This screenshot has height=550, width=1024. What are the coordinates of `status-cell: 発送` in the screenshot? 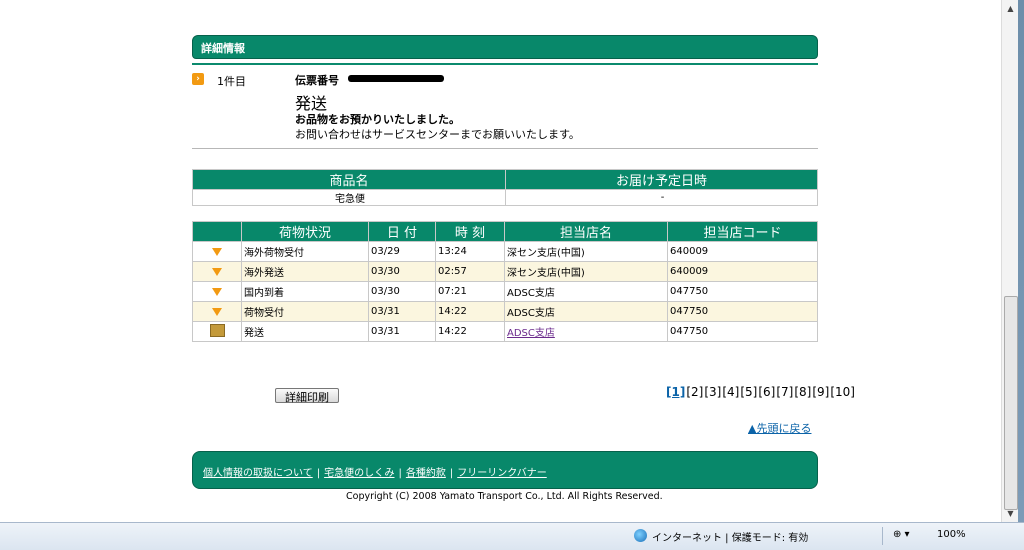 It's located at (305, 331).